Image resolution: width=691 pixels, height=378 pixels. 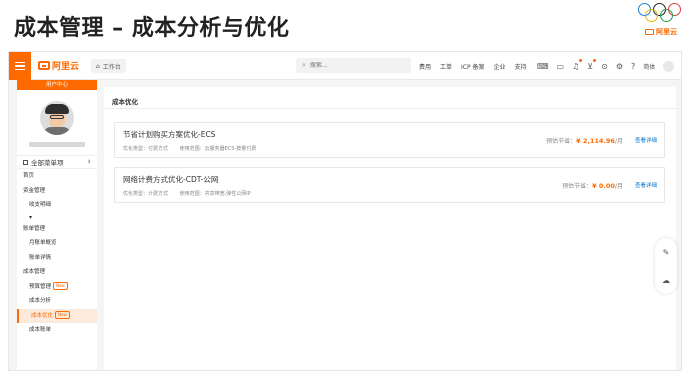 What do you see at coordinates (543, 66) in the screenshot?
I see `terminal-icon: ⌨` at bounding box center [543, 66].